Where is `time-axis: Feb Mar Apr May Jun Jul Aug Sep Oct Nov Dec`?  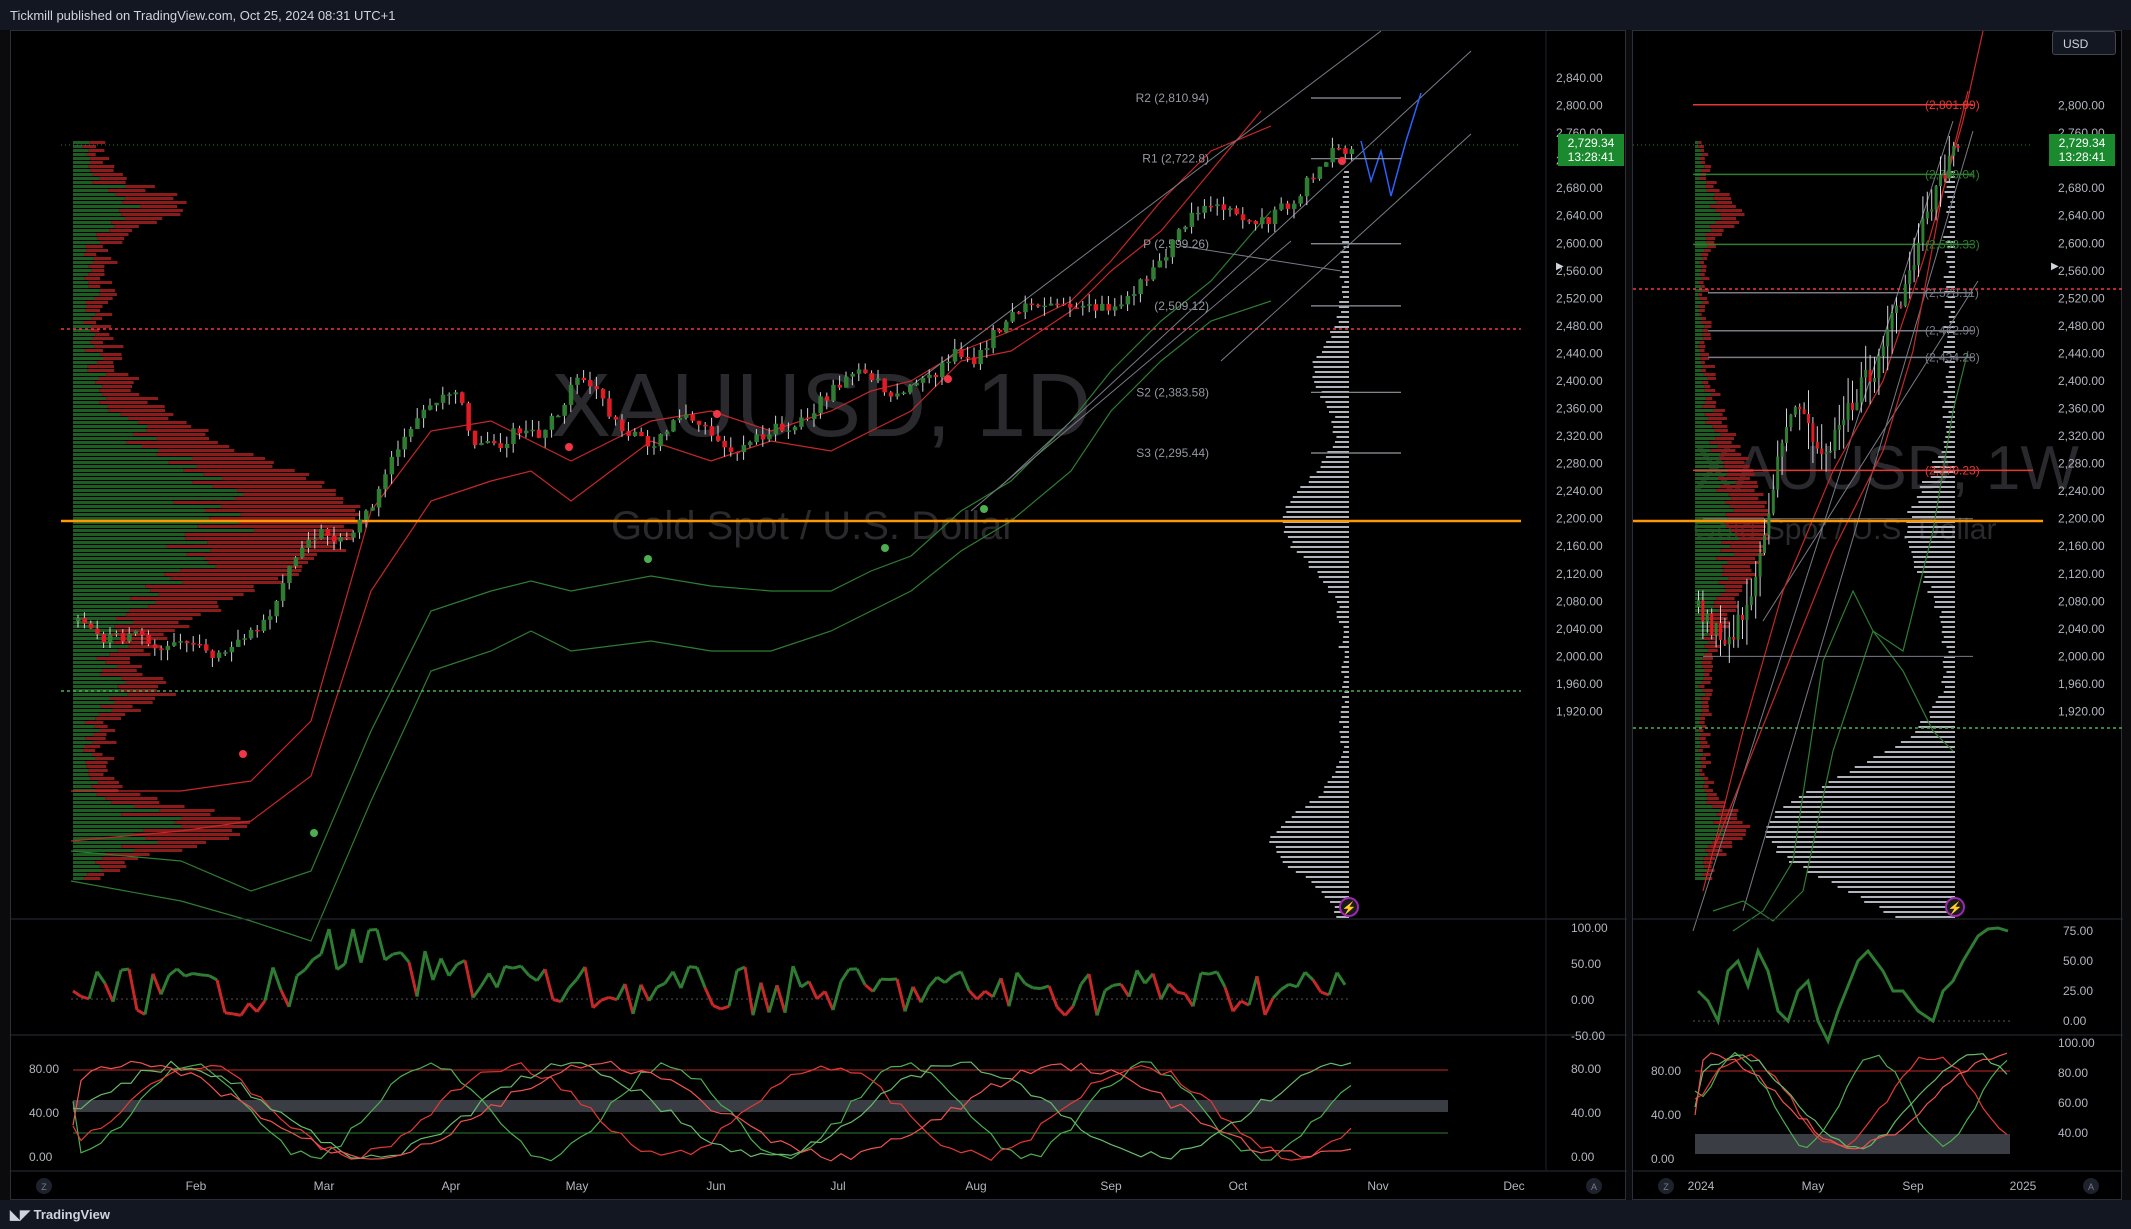 time-axis: Feb Mar Apr May Jun Jul Aug Sep Oct Nov Dec is located at coordinates (855, 1186).